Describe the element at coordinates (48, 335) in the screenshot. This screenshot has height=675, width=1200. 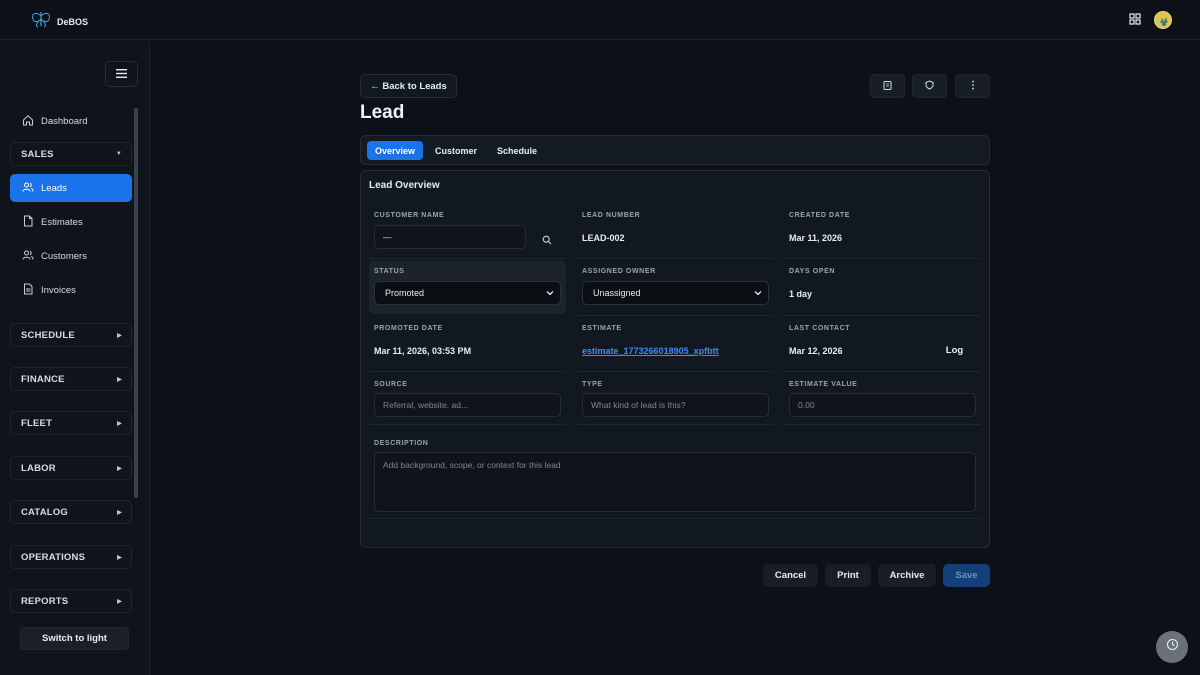
I see `section-label: SCHEDULE` at that location.